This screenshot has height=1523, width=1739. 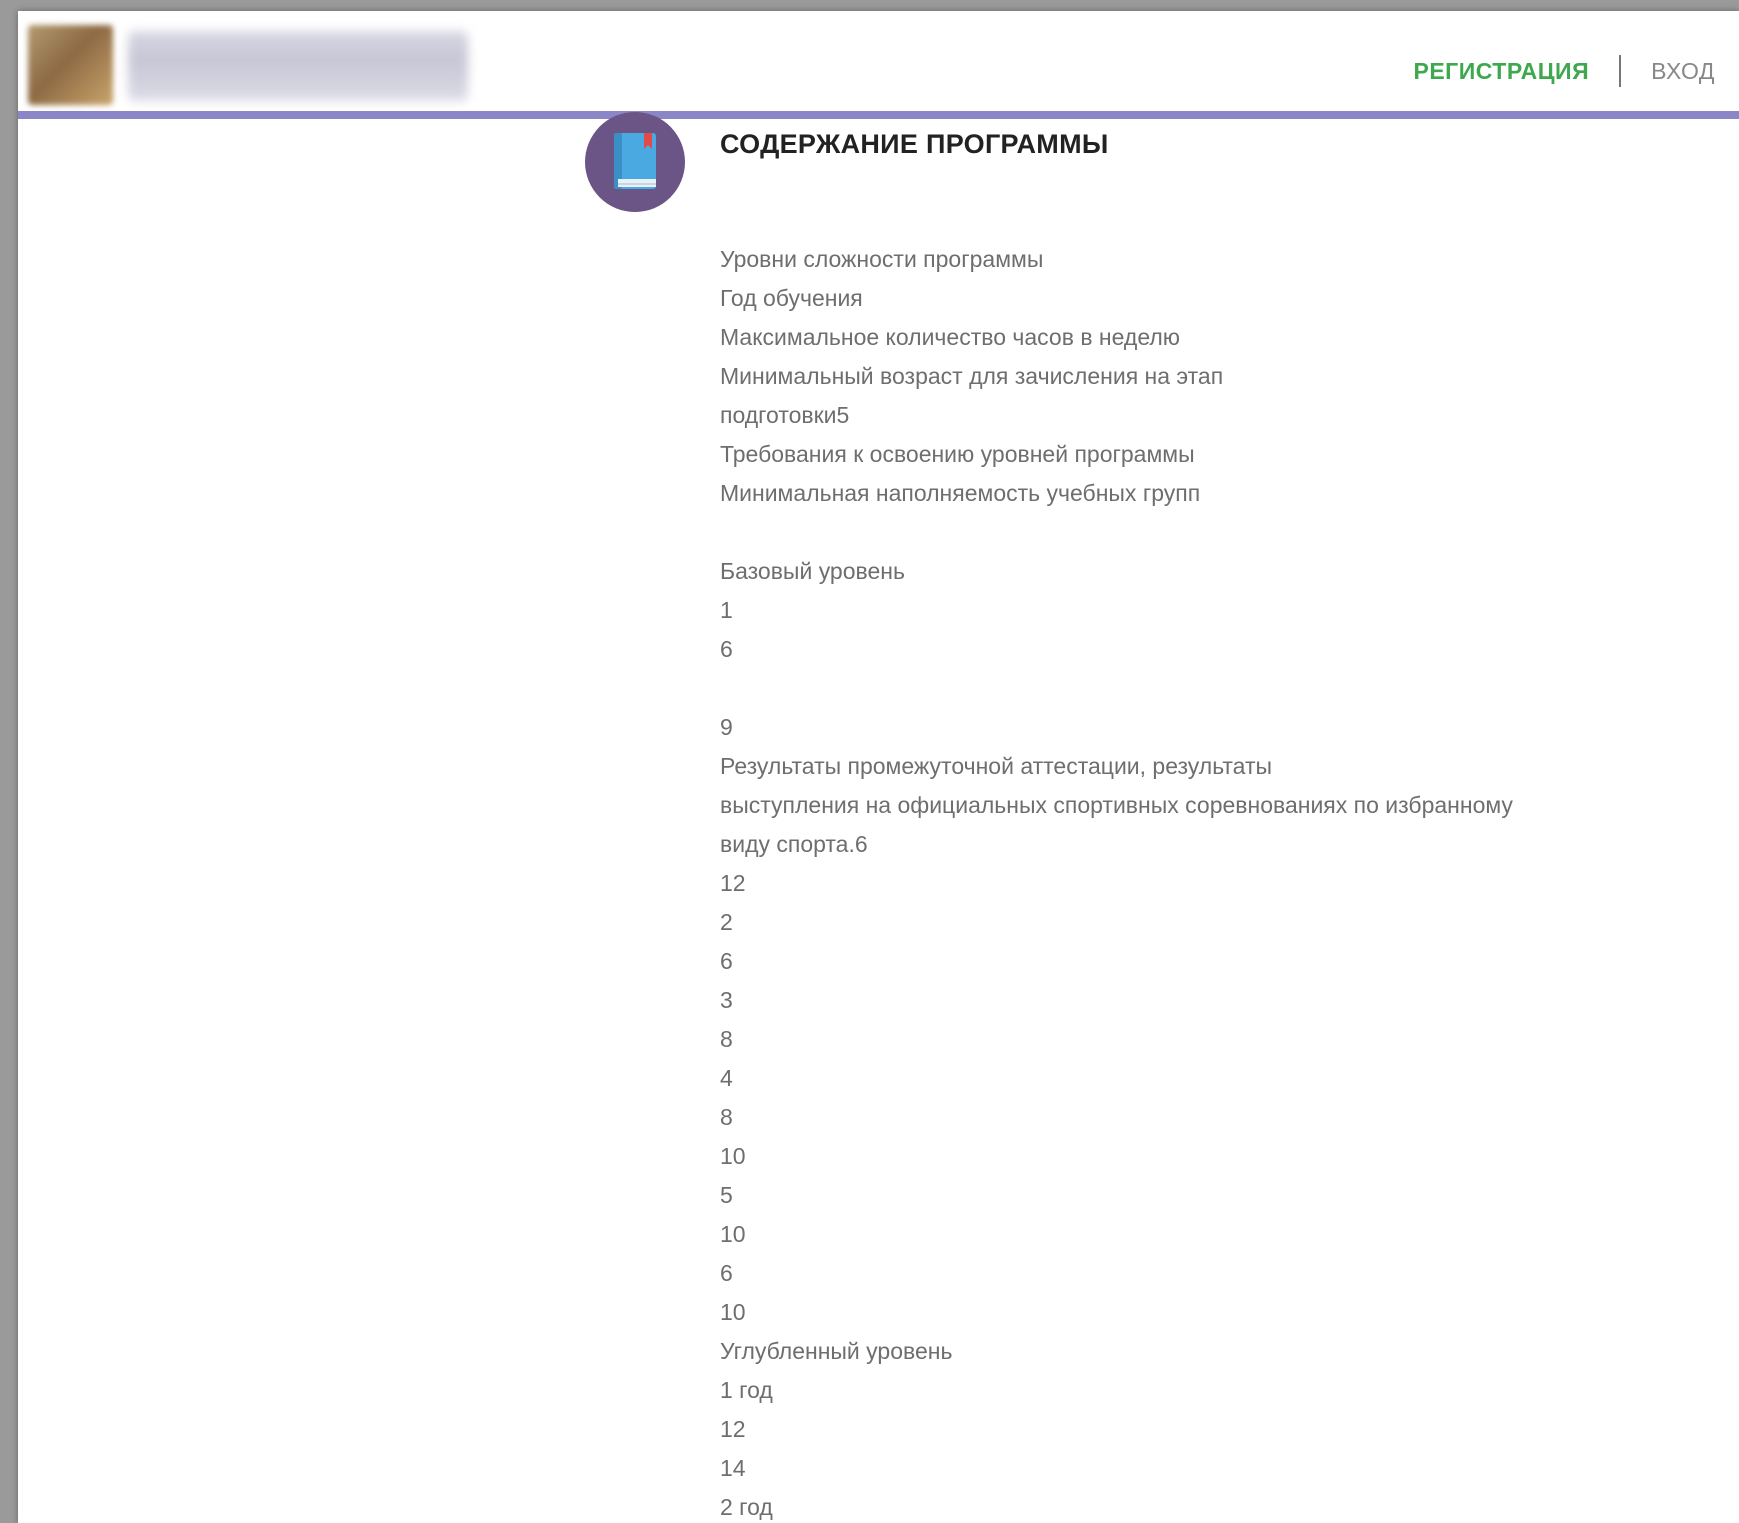 I want to click on nav-separator, so click(x=1620, y=71).